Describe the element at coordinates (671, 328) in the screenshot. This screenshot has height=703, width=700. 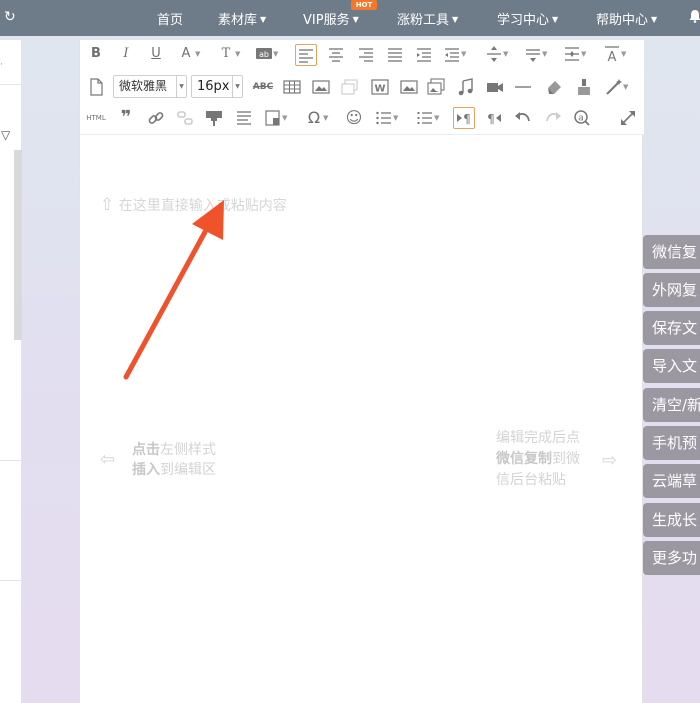
I see `save-article-button: 保存文` at that location.